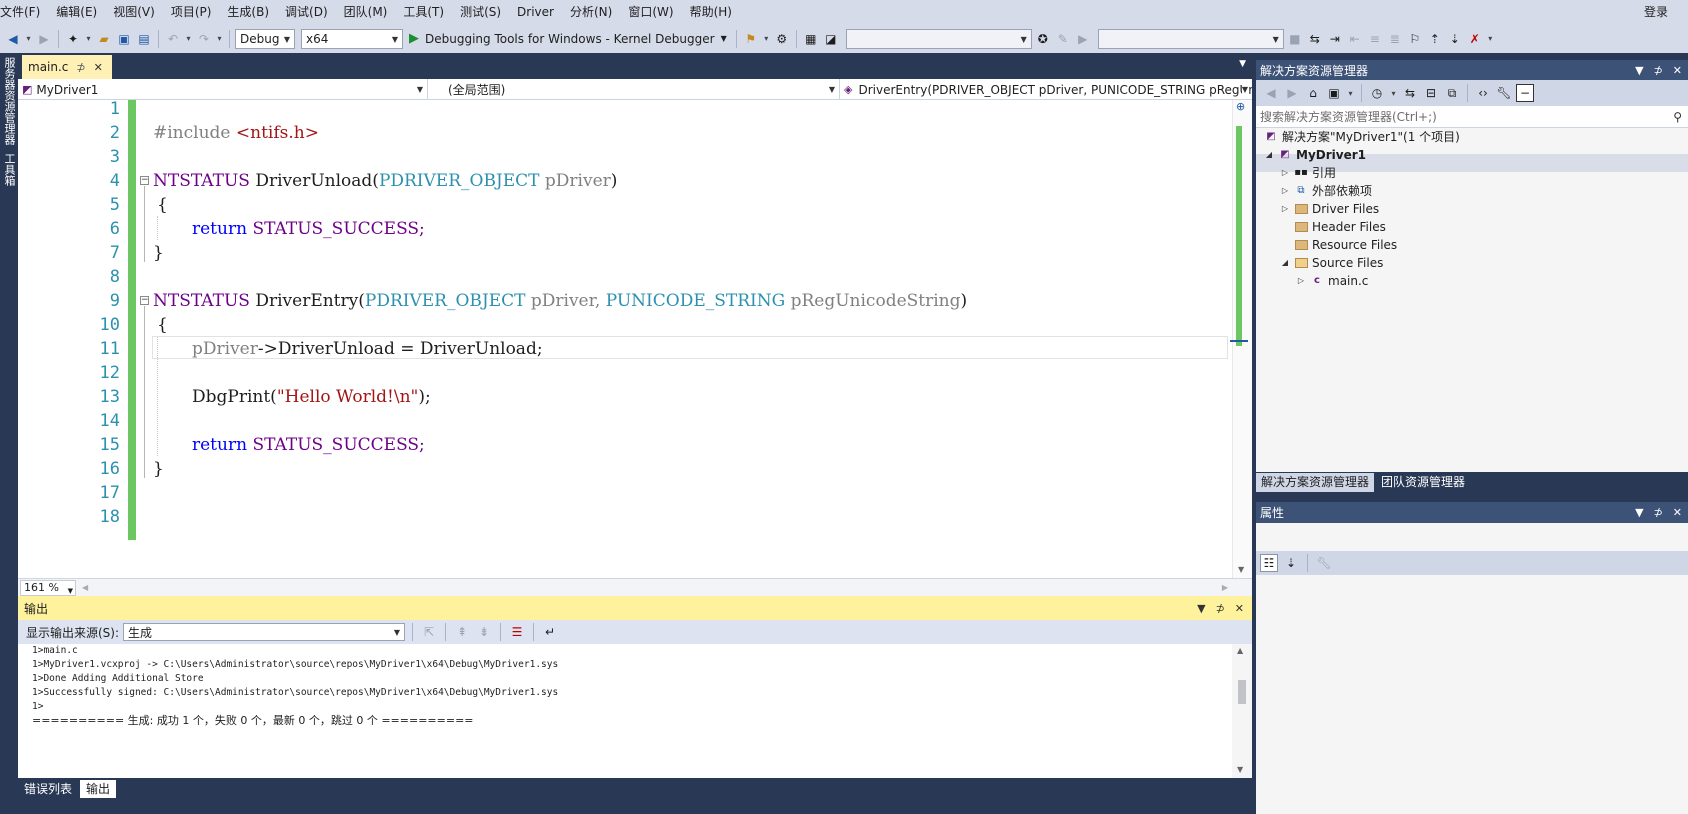 Image resolution: width=1688 pixels, height=814 pixels. I want to click on build-tool-icon: ✪, so click(1043, 39).